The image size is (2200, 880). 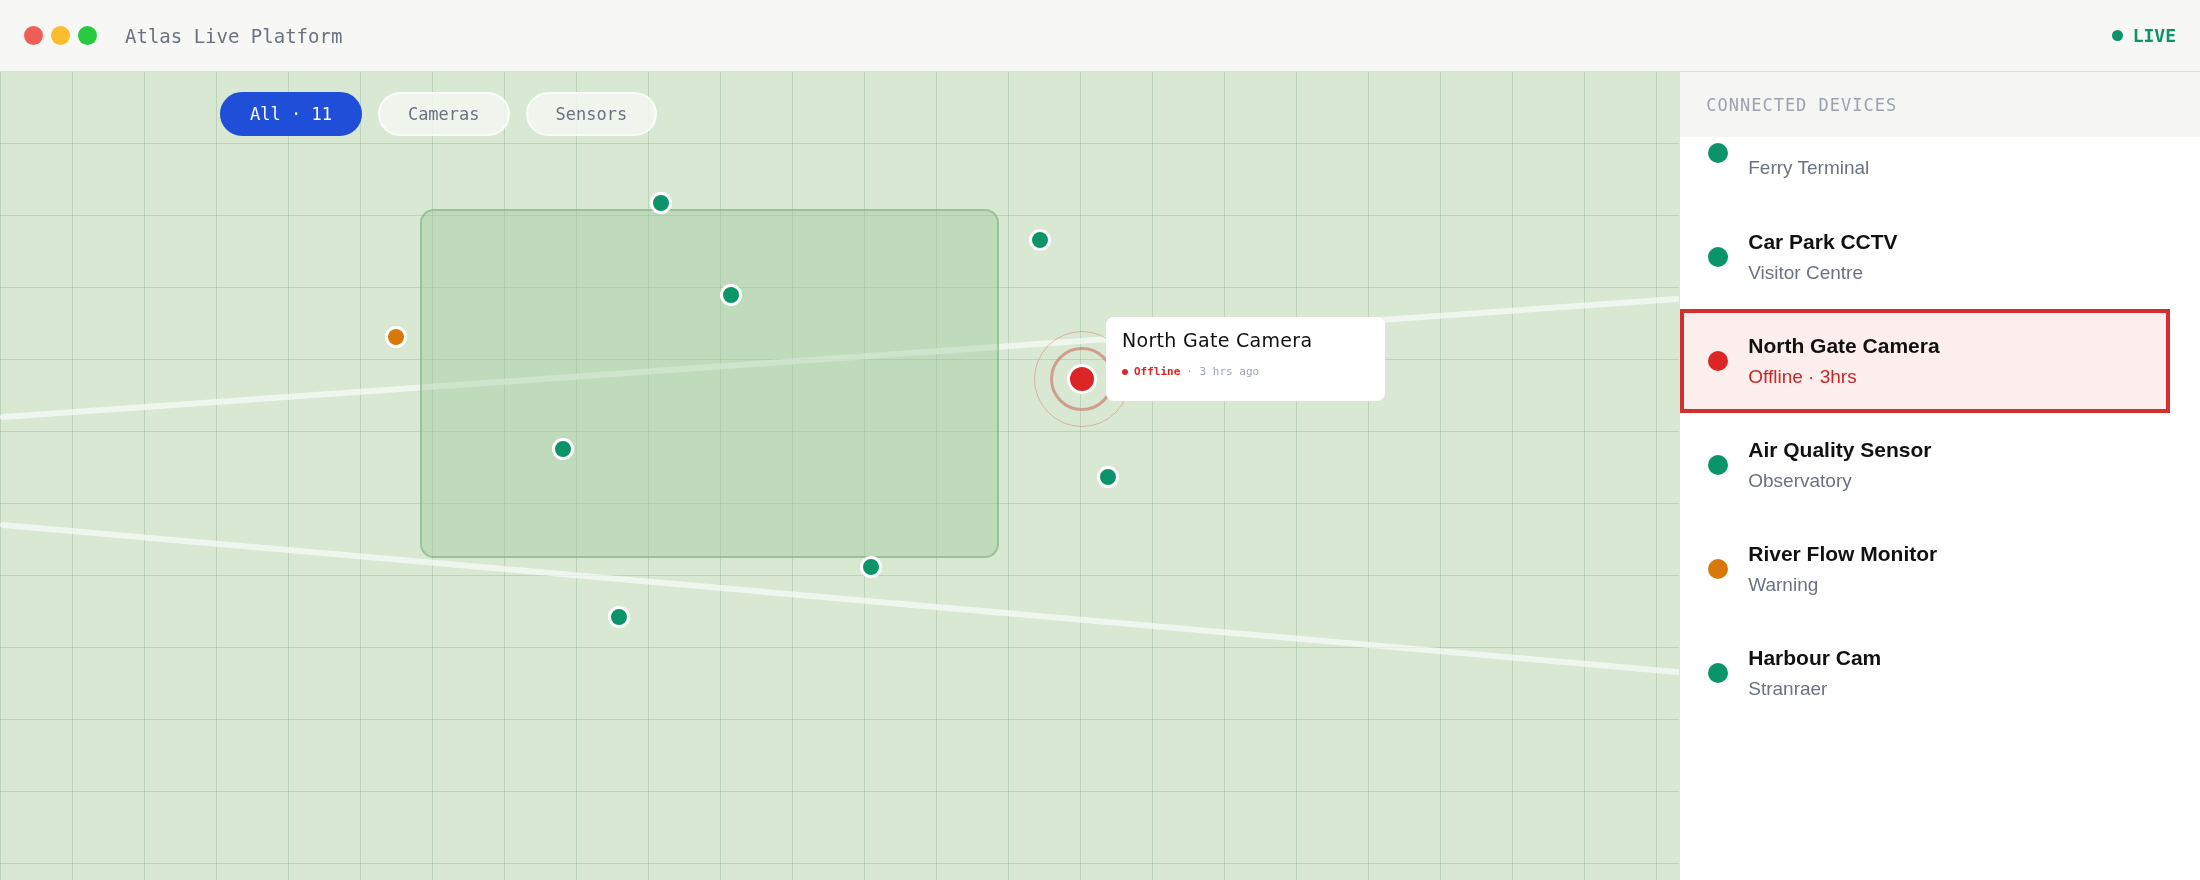 What do you see at coordinates (1925, 465) in the screenshot?
I see `device-item: Air Quality Sensor Observatory` at bounding box center [1925, 465].